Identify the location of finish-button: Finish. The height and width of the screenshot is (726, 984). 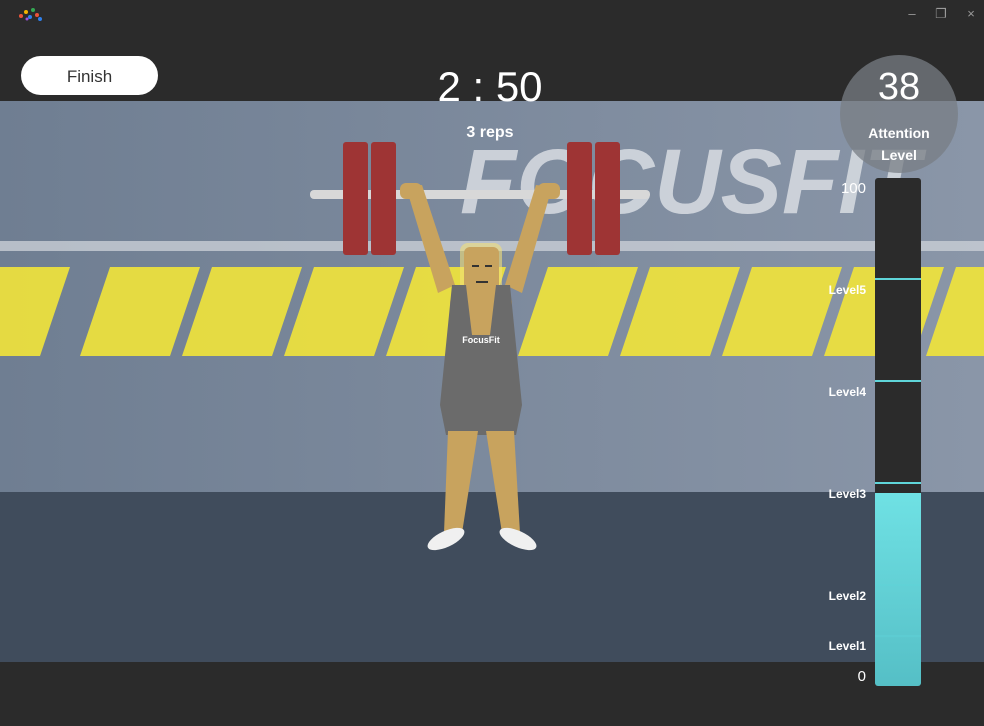
(89, 75).